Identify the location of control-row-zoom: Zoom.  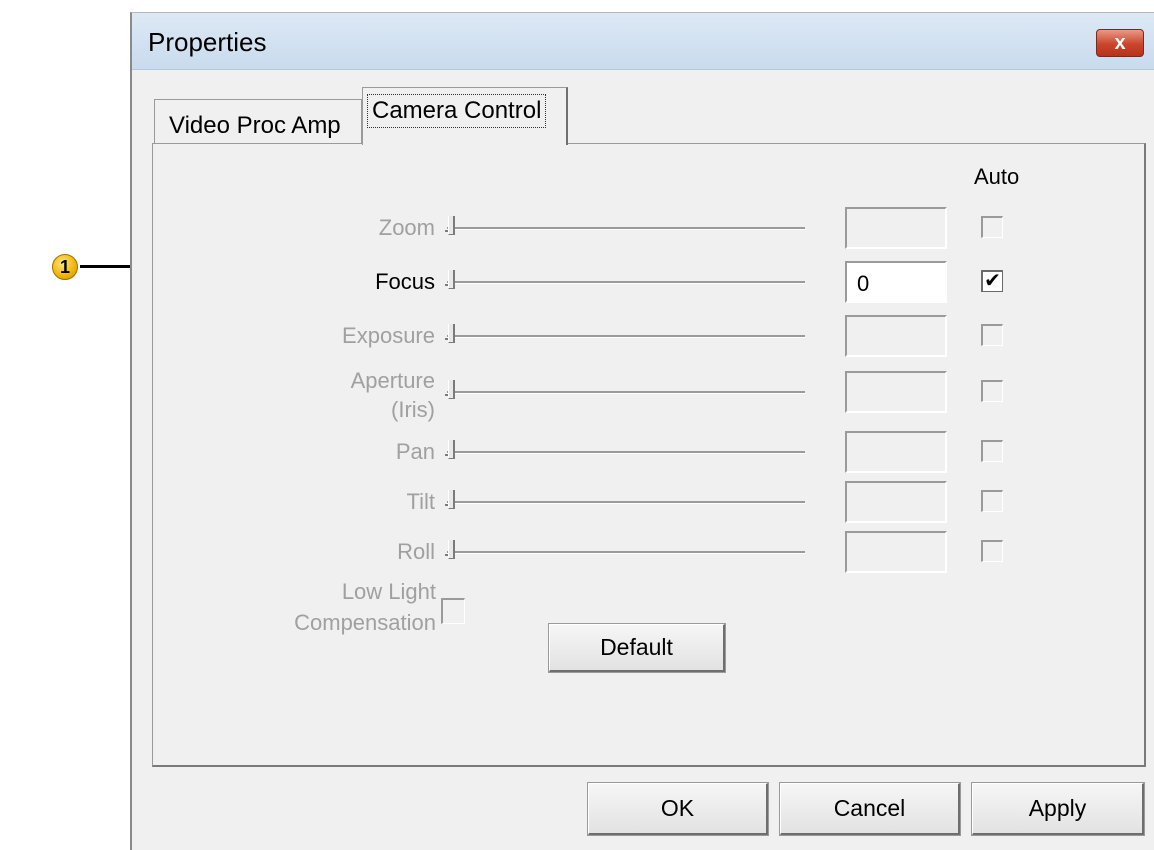
(648, 228).